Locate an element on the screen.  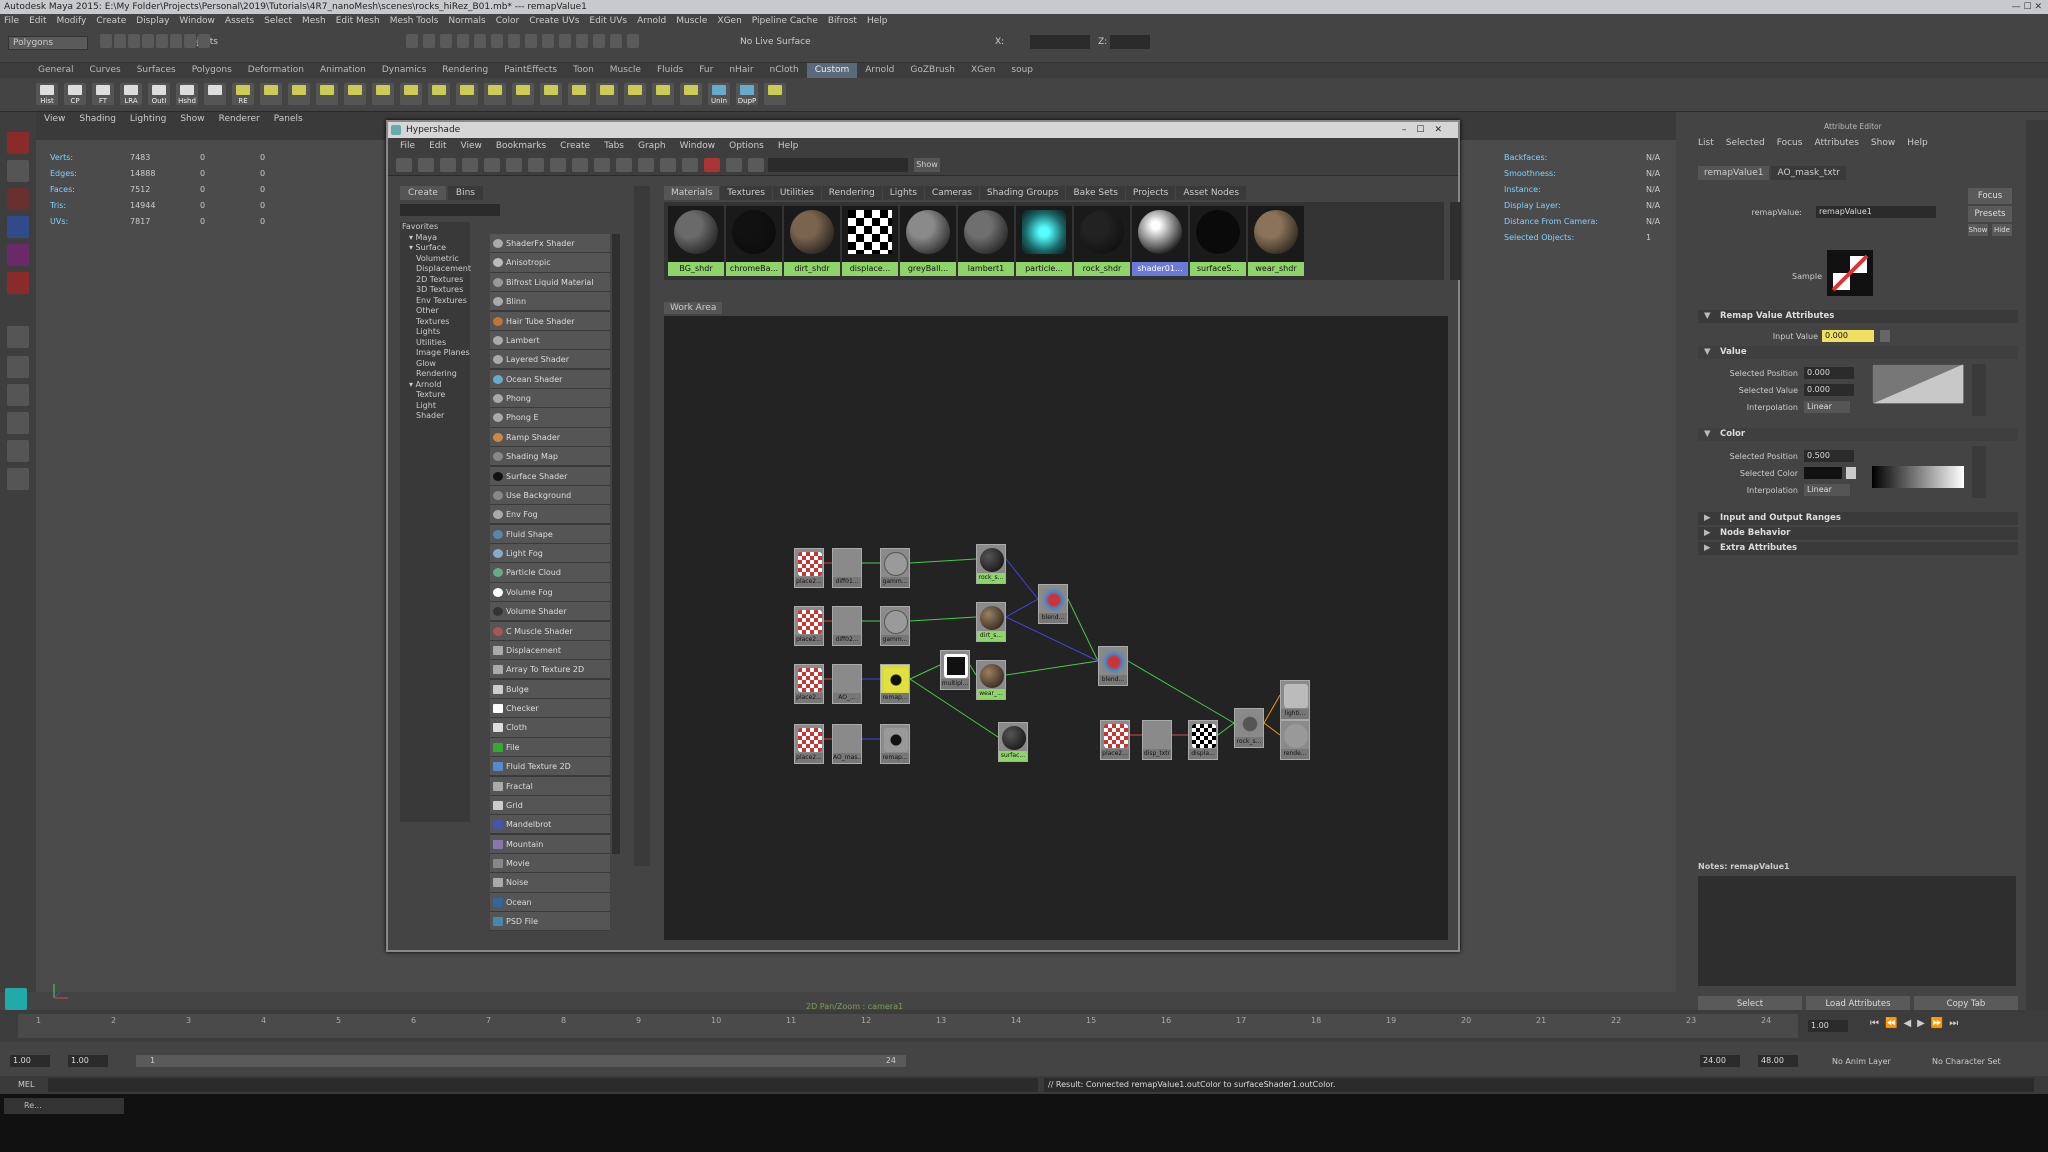
shelf-tab-animation: Animation is located at coordinates (343, 70).